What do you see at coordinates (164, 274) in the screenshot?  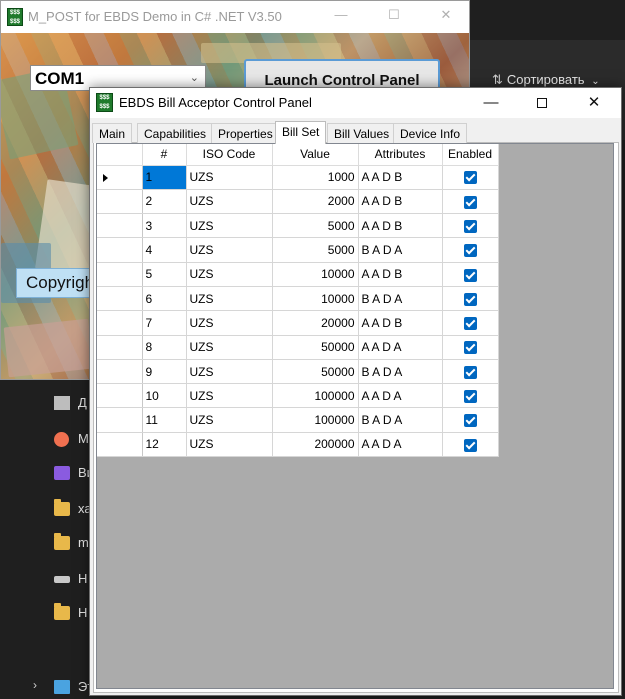 I see `cell-number: 5` at bounding box center [164, 274].